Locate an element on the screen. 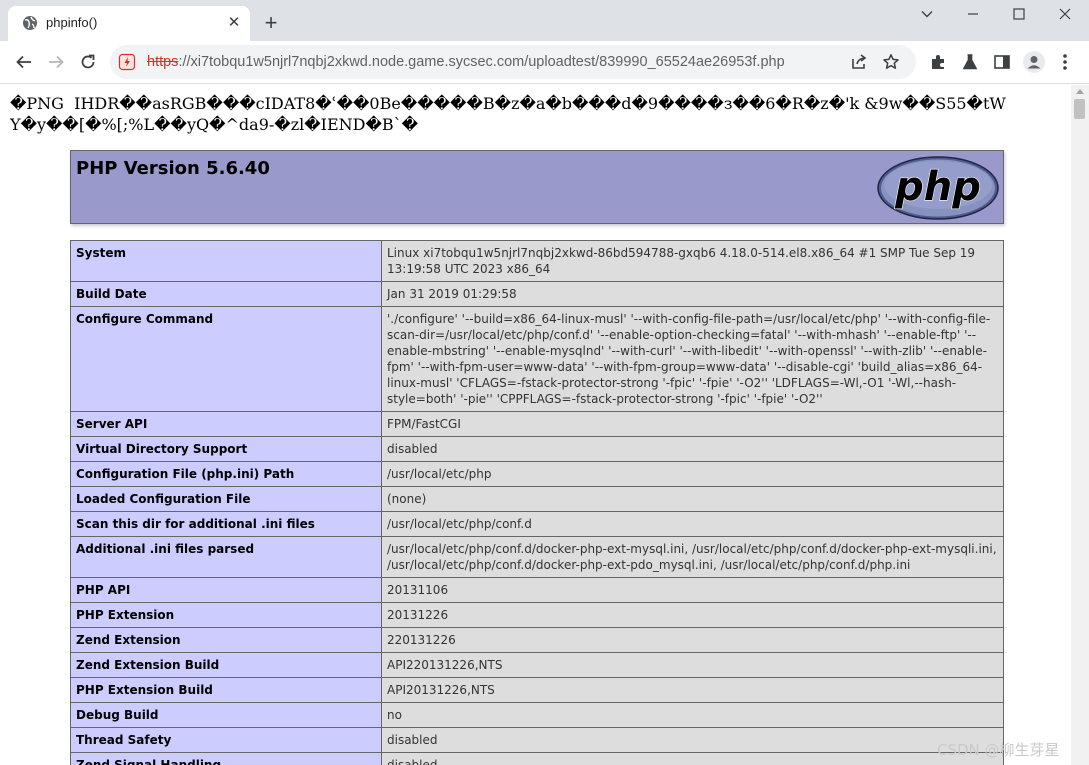 The height and width of the screenshot is (765, 1089). reload-icon is located at coordinates (88, 62).